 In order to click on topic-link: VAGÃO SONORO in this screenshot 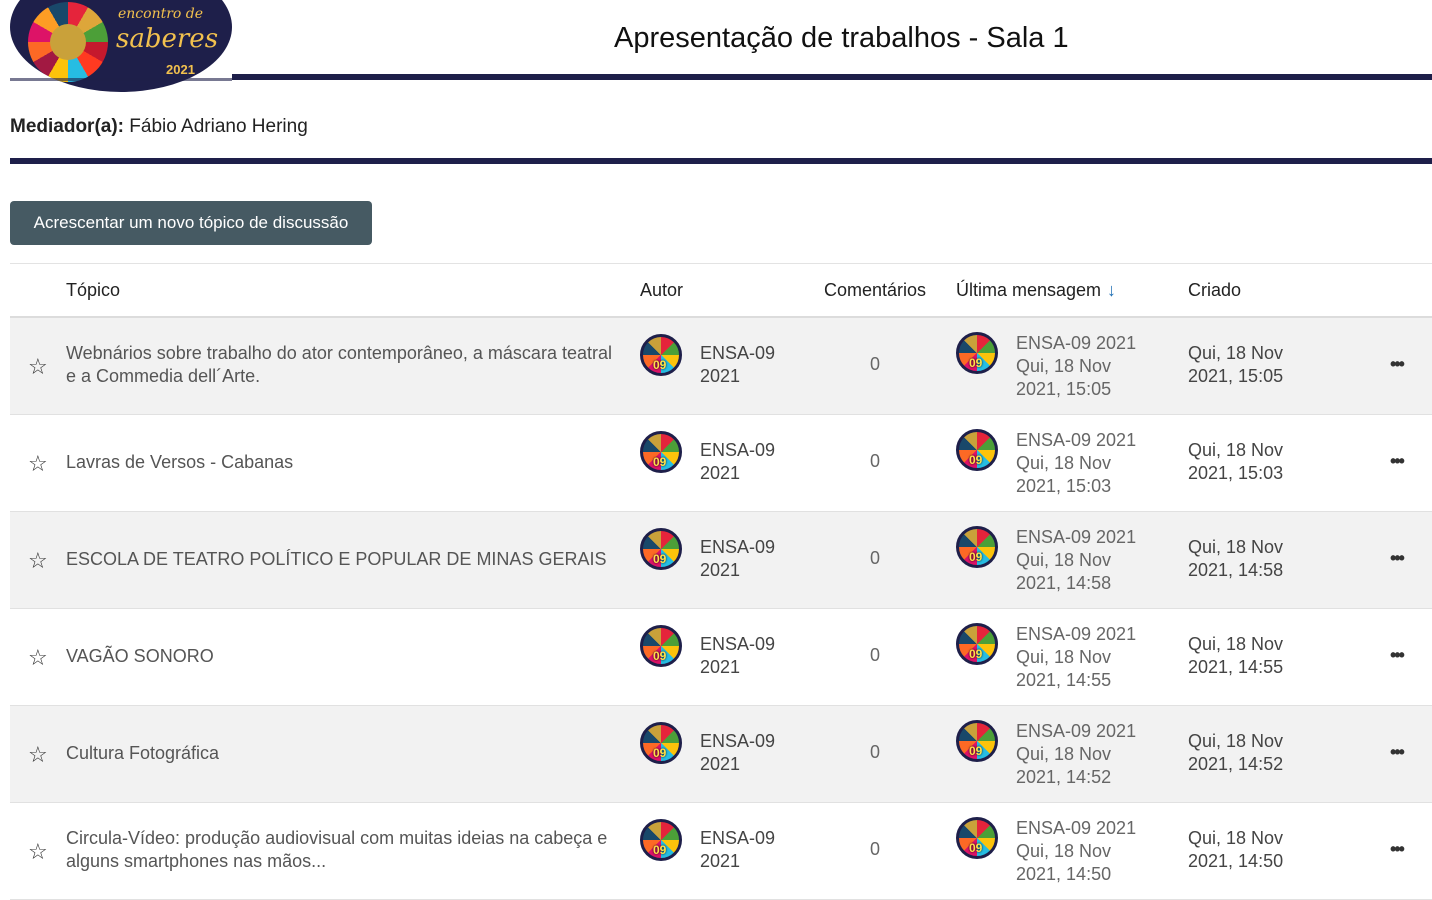, I will do `click(346, 656)`.